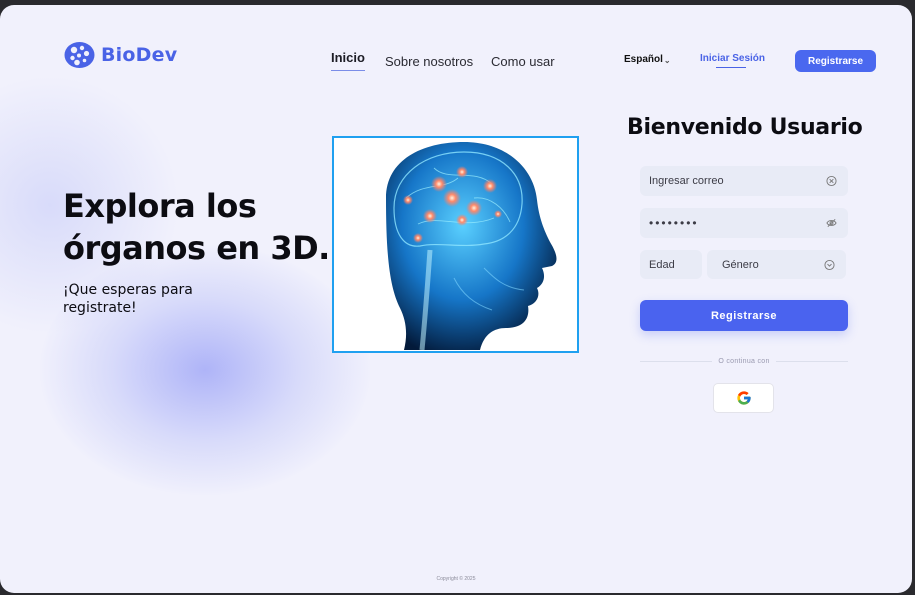 The image size is (915, 595). I want to click on brand-logo: BioDev, so click(120, 55).